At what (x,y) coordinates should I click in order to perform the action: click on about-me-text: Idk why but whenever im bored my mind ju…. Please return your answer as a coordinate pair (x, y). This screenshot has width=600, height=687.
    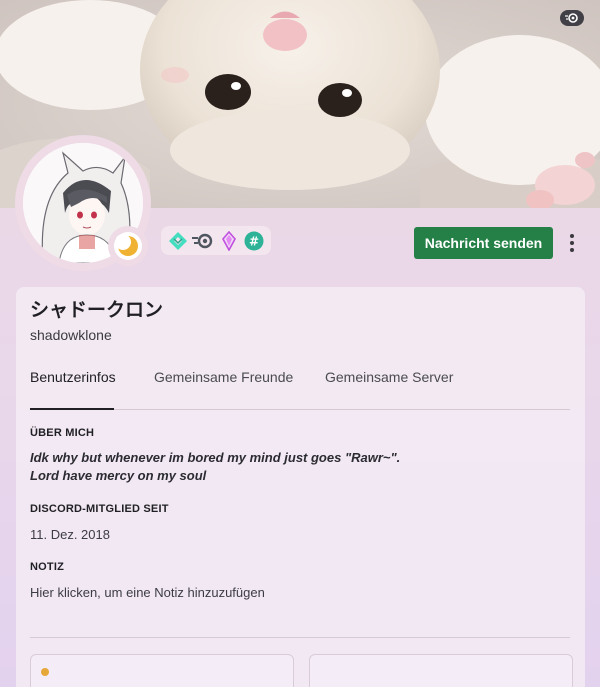
    Looking at the image, I should click on (290, 467).